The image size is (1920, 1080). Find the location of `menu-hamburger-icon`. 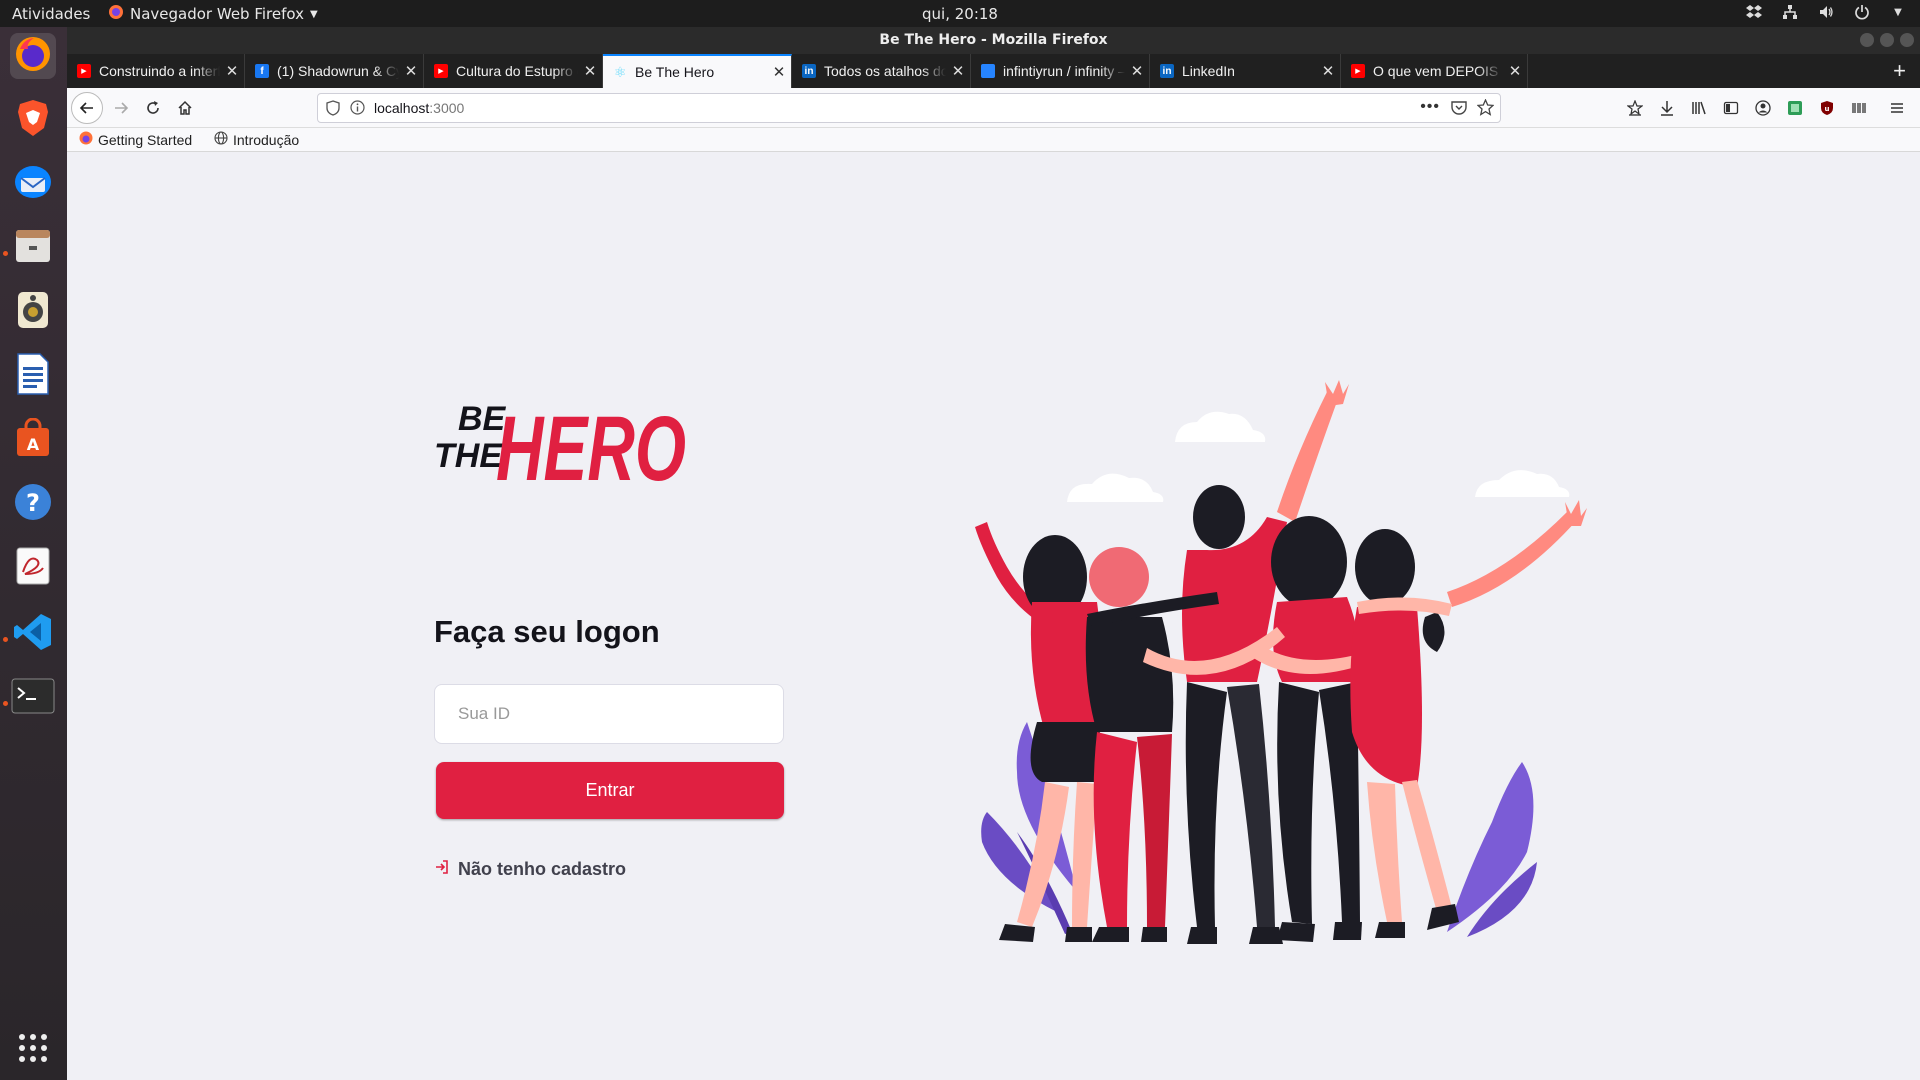

menu-hamburger-icon is located at coordinates (1897, 108).